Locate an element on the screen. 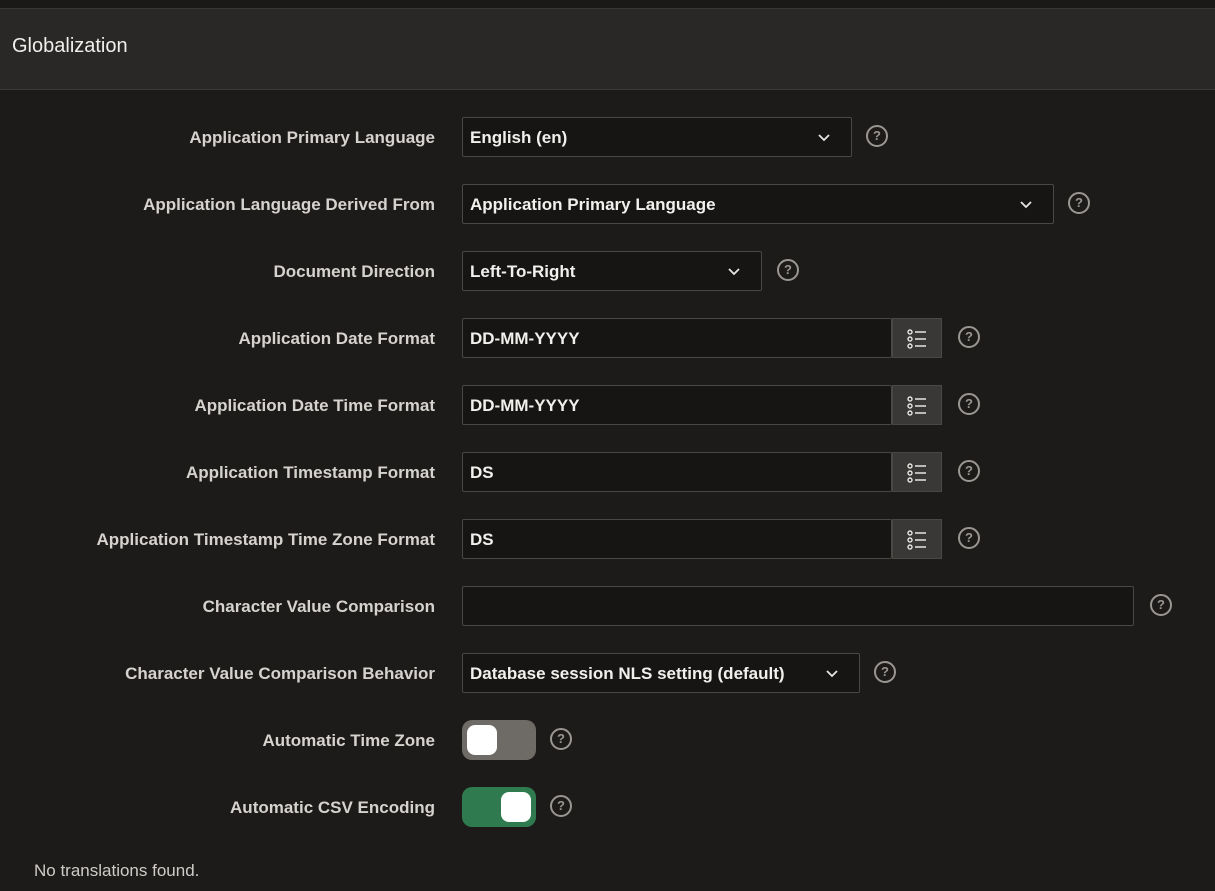 This screenshot has height=891, width=1215. timestamp-format-list-button is located at coordinates (917, 472).